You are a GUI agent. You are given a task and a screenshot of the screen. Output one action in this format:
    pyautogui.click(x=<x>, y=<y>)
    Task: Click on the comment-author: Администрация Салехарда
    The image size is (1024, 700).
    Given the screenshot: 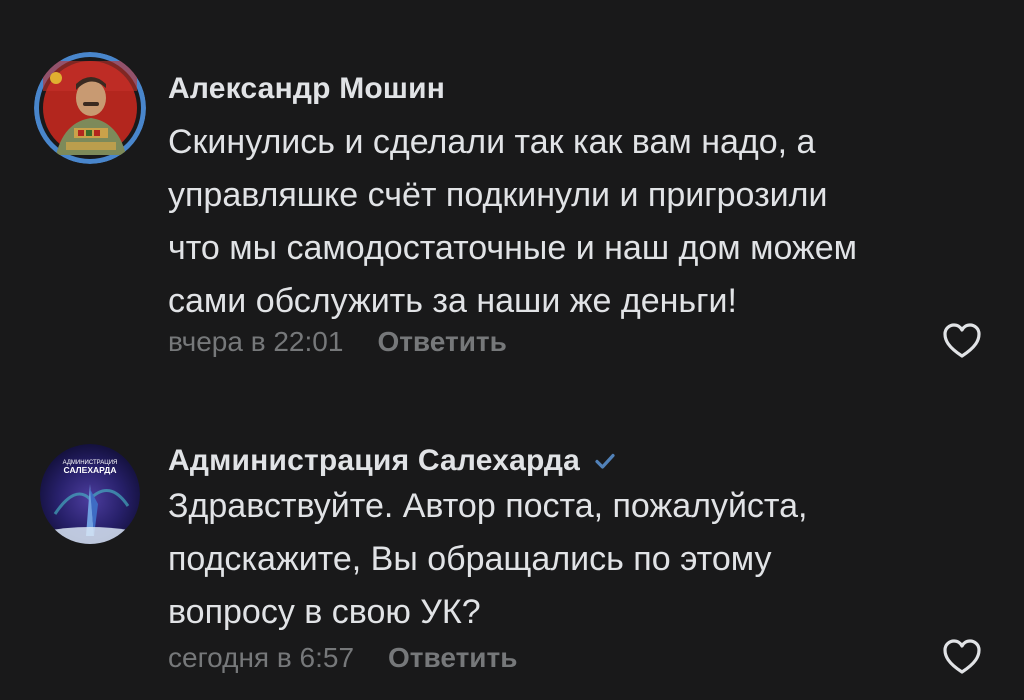 What is the action you would take?
    pyautogui.click(x=393, y=461)
    